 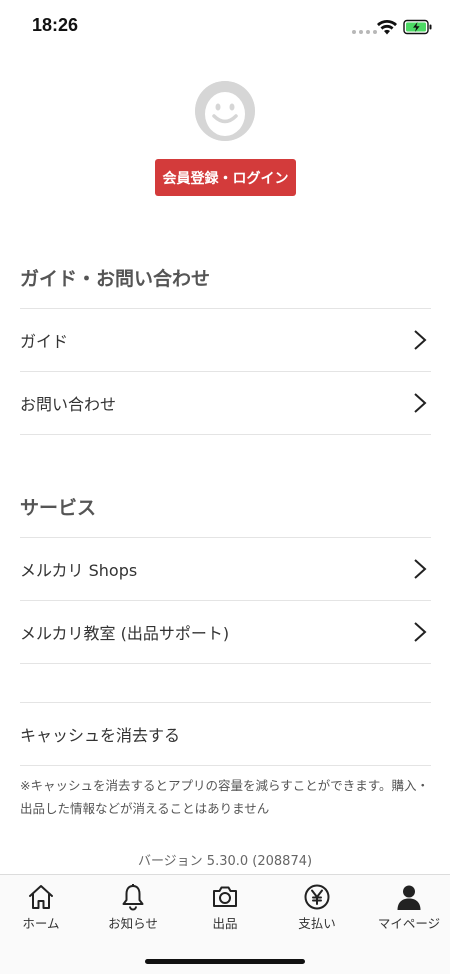 I want to click on section-header-services: サービス, so click(x=58, y=508).